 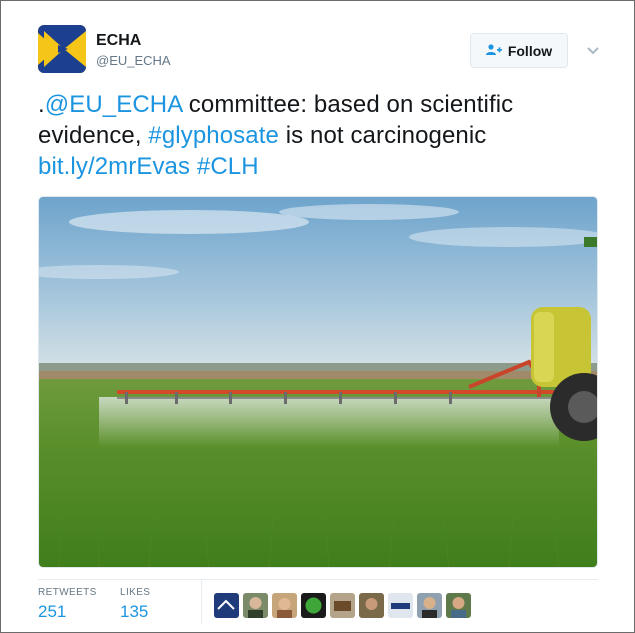 What do you see at coordinates (493, 51) in the screenshot?
I see `add-user-icon` at bounding box center [493, 51].